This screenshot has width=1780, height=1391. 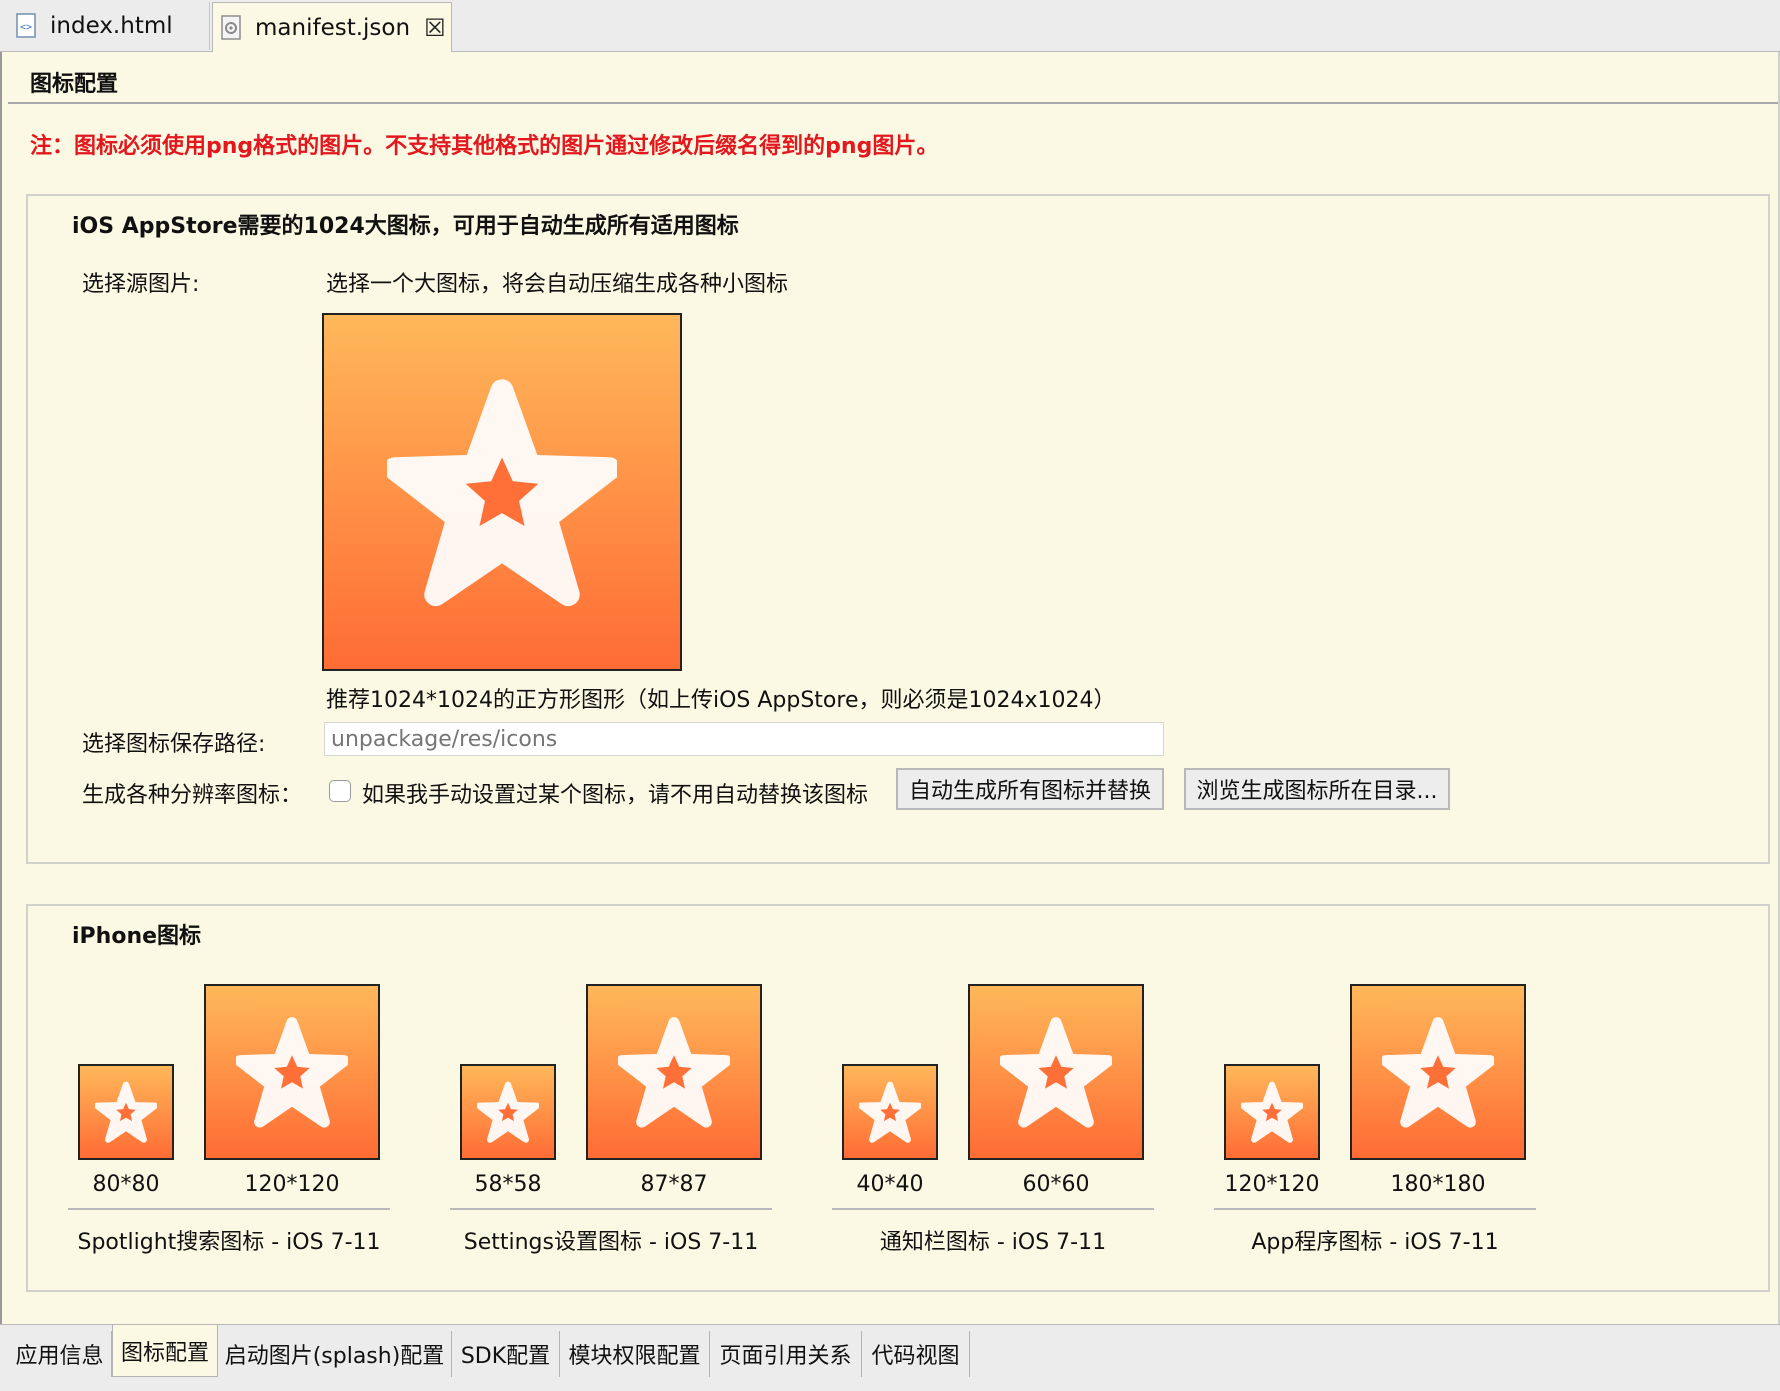 I want to click on generate-label: 生成各种分辨率图标：, so click(x=192, y=795).